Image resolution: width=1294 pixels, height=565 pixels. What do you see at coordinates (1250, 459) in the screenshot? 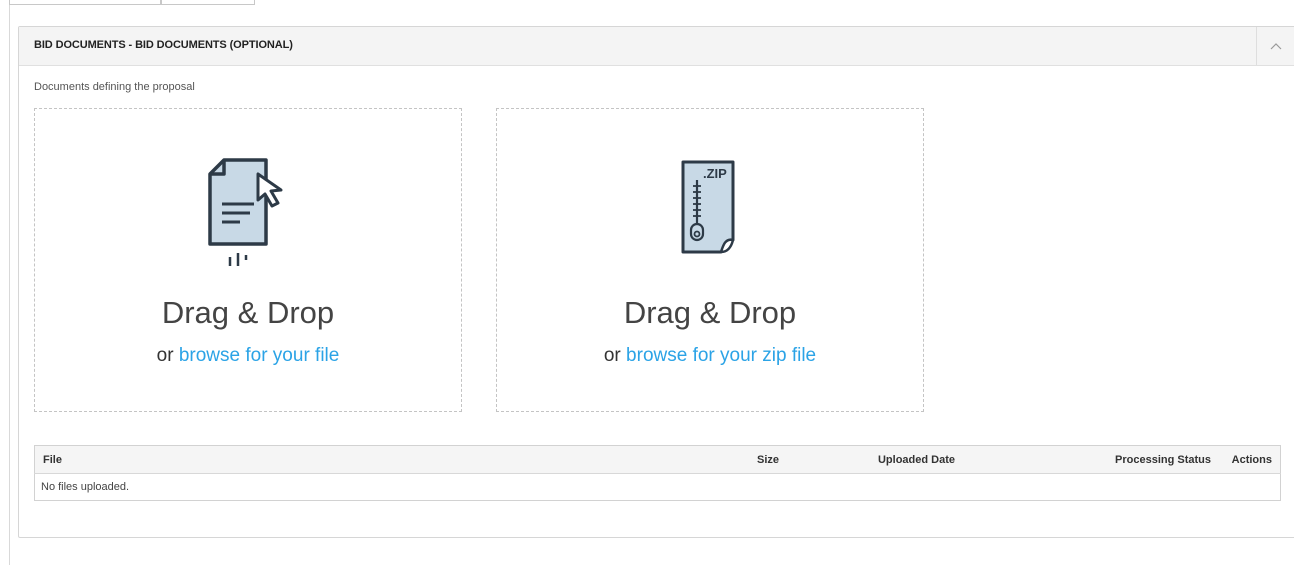
I see `col-actions: Actions` at bounding box center [1250, 459].